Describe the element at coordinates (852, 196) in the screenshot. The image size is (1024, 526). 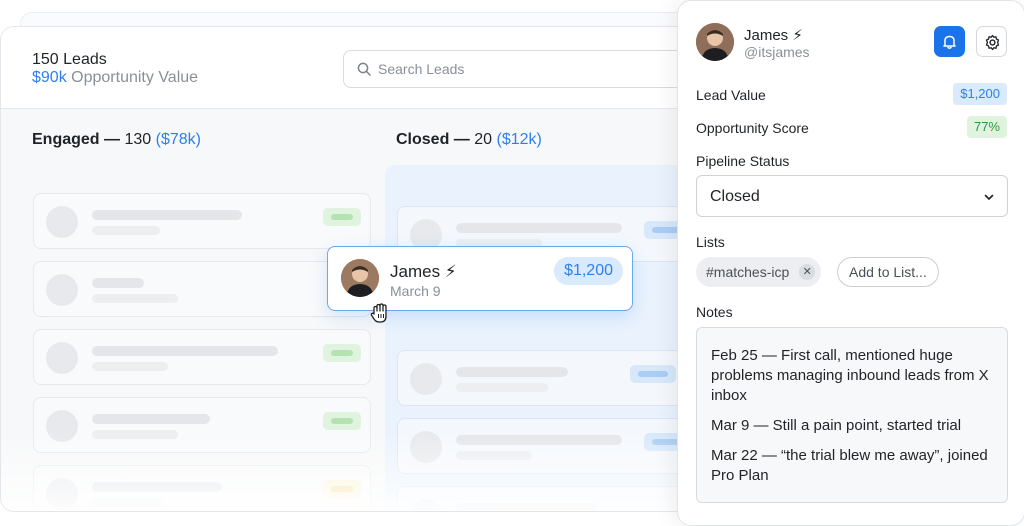
I see `pipeline-status-select: Closed` at that location.